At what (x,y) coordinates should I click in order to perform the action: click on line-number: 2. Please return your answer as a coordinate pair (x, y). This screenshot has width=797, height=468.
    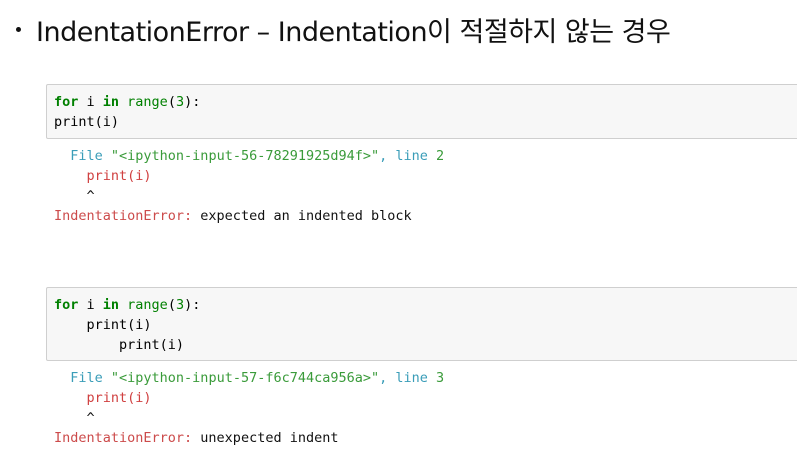
    Looking at the image, I should click on (440, 156).